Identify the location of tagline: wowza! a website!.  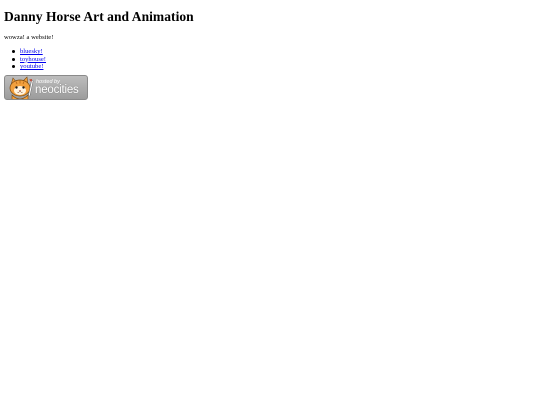
(29, 37).